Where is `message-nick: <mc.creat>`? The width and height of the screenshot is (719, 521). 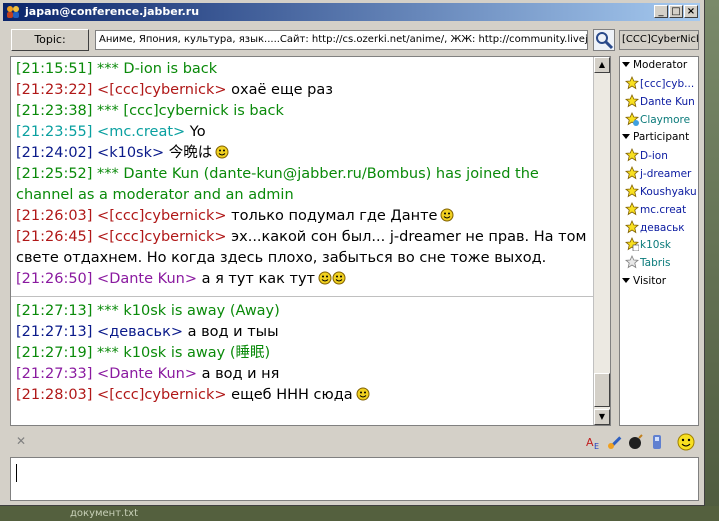 message-nick: <mc.creat> is located at coordinates (141, 132).